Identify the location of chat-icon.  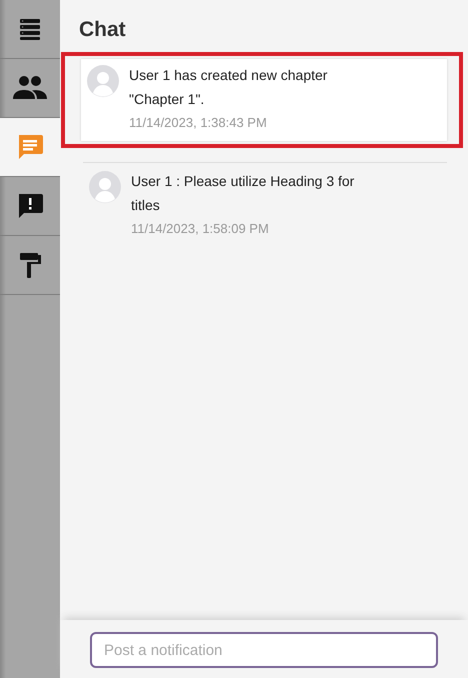
(30, 147).